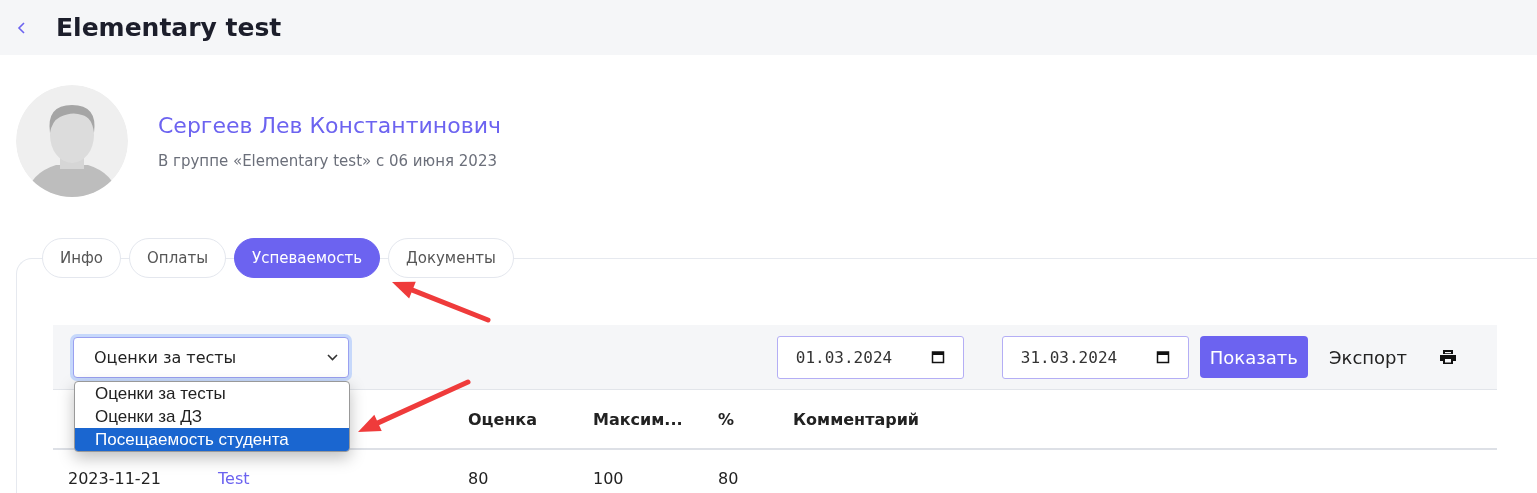 This screenshot has height=493, width=1537. Describe the element at coordinates (212, 439) in the screenshot. I see `dropdown-option: Посещаемость студента` at that location.